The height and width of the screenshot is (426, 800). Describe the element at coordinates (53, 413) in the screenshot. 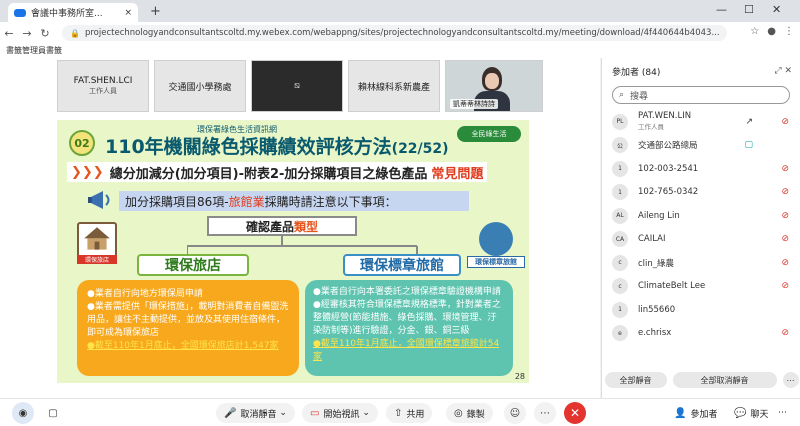

I see `layout-icon: ▢` at that location.